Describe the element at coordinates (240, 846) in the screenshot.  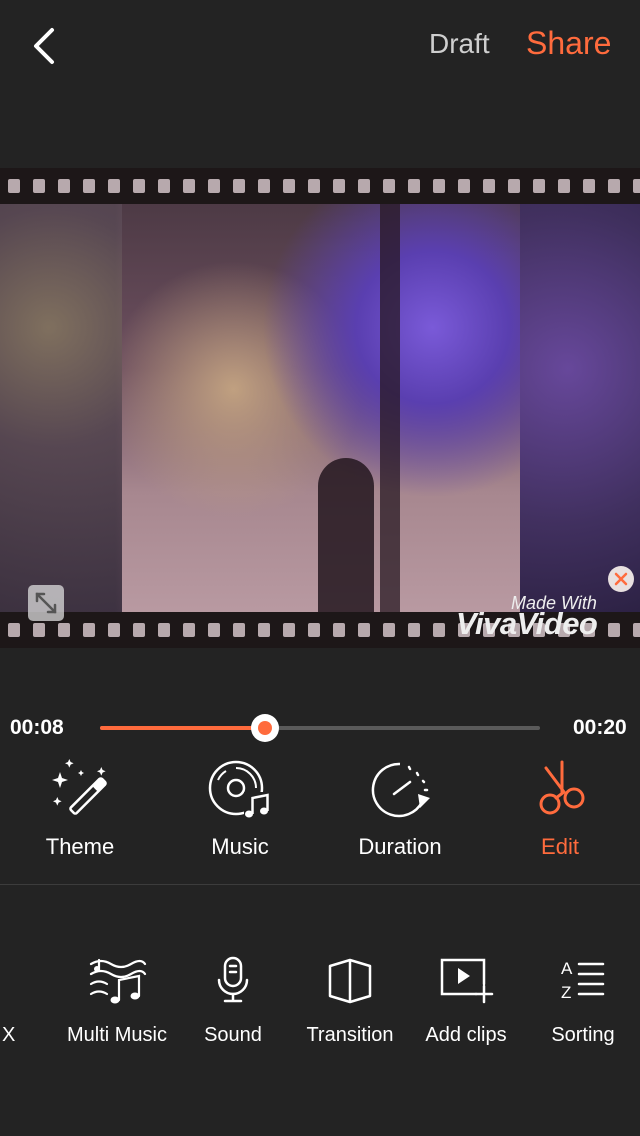
I see `tab-music-label: Music` at that location.